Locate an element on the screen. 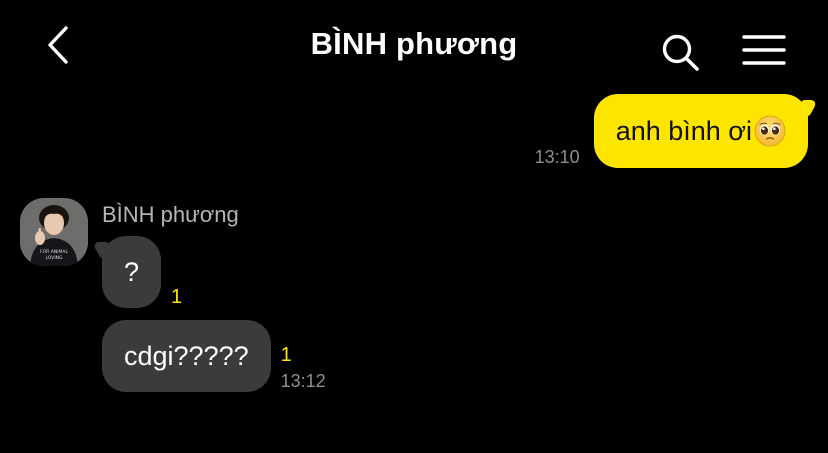 This screenshot has height=453, width=828. message-timestamp: 13:12 is located at coordinates (303, 381).